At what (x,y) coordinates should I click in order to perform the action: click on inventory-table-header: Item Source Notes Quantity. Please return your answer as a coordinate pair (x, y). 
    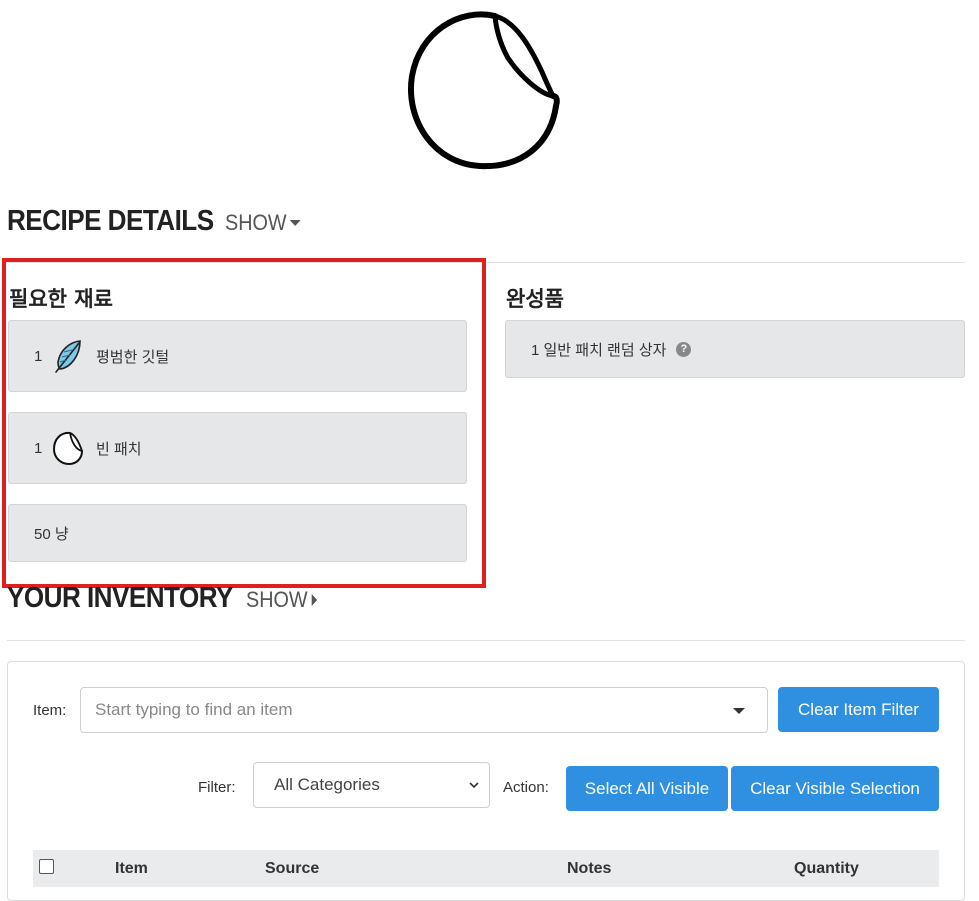
    Looking at the image, I should click on (486, 868).